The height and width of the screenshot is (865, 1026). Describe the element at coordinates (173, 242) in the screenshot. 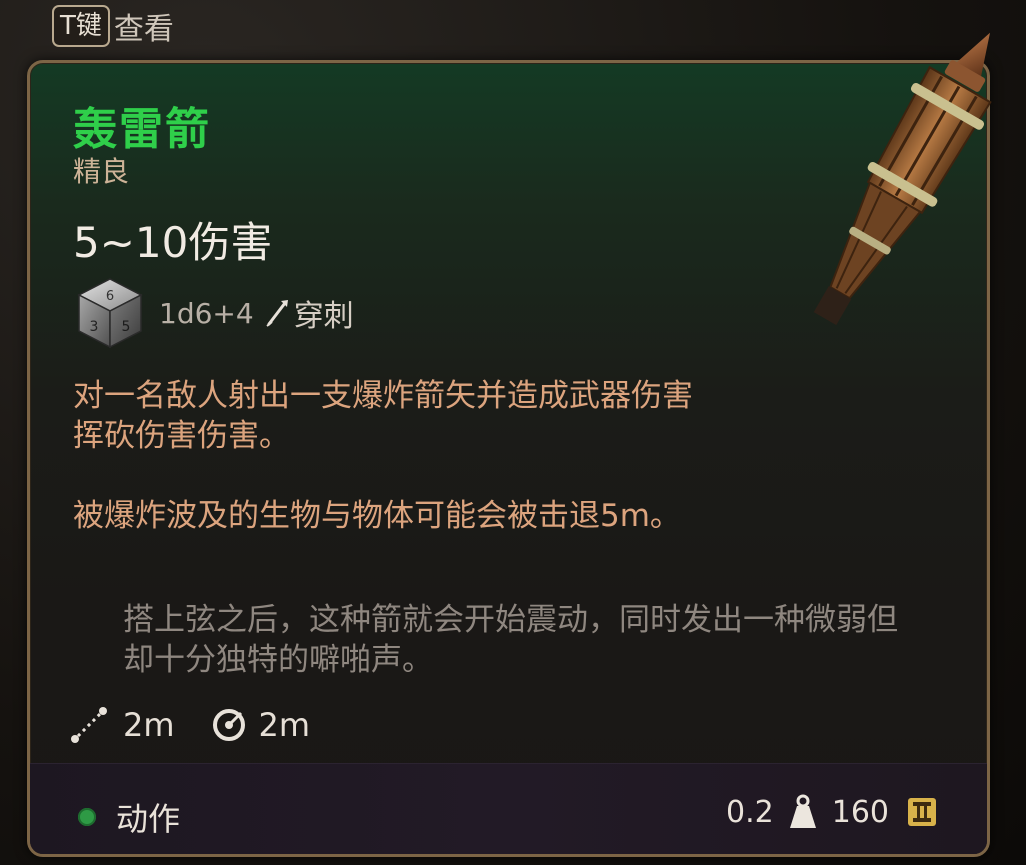

I see `damage-range: 5~10伤害` at that location.